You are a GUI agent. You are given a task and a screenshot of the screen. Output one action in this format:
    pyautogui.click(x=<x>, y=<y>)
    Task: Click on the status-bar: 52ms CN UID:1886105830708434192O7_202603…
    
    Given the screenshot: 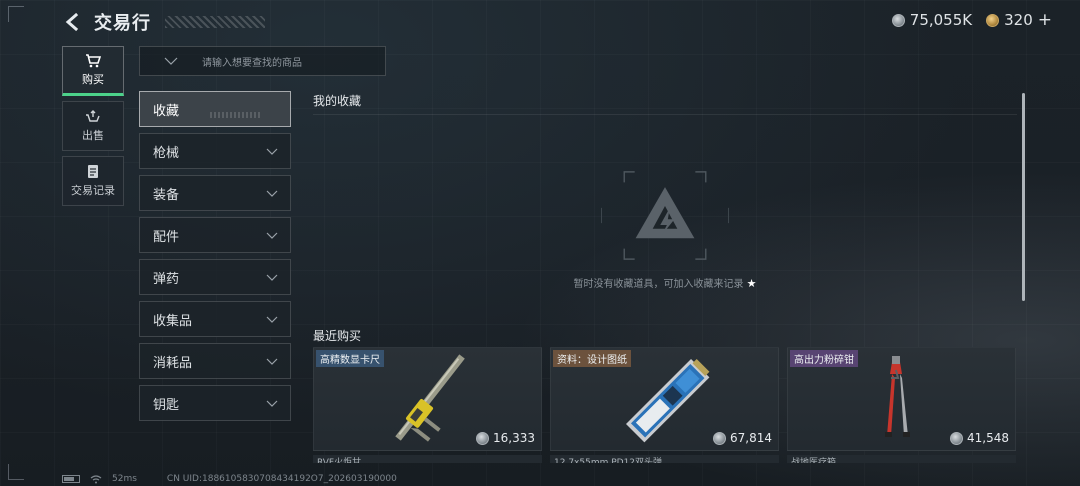 What is the action you would take?
    pyautogui.click(x=229, y=479)
    